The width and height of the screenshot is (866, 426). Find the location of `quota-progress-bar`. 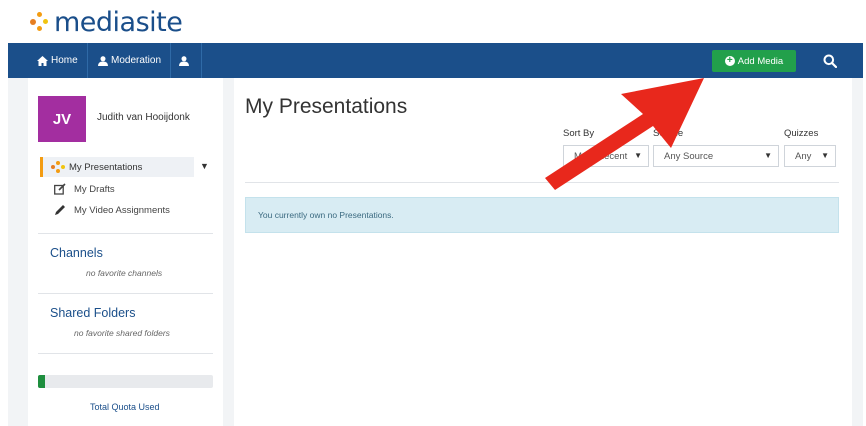

quota-progress-bar is located at coordinates (125, 381).